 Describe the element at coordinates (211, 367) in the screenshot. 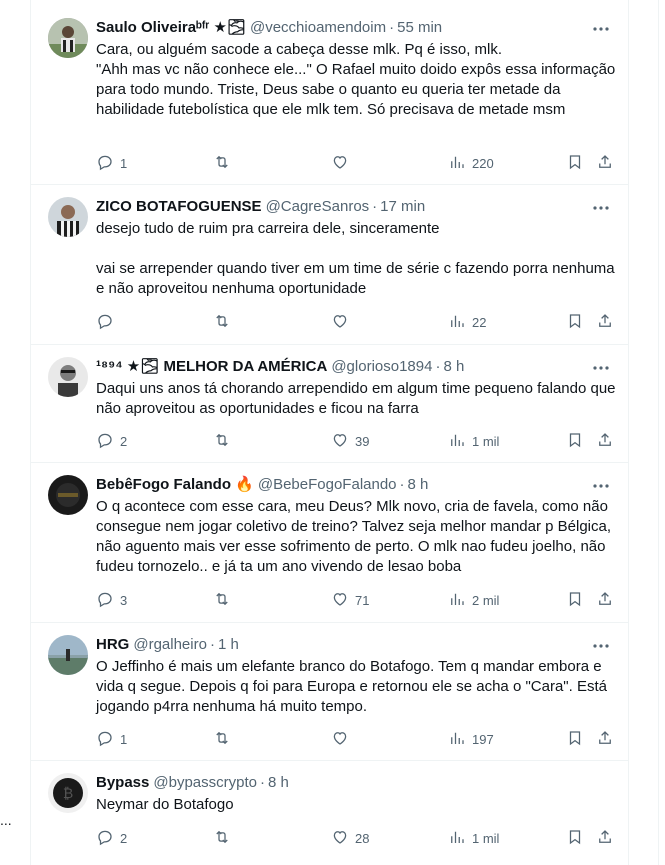

I see `author-name: ¹⁸⁹⁴ ★🌫 MELHOR DA AMÉRICA` at that location.